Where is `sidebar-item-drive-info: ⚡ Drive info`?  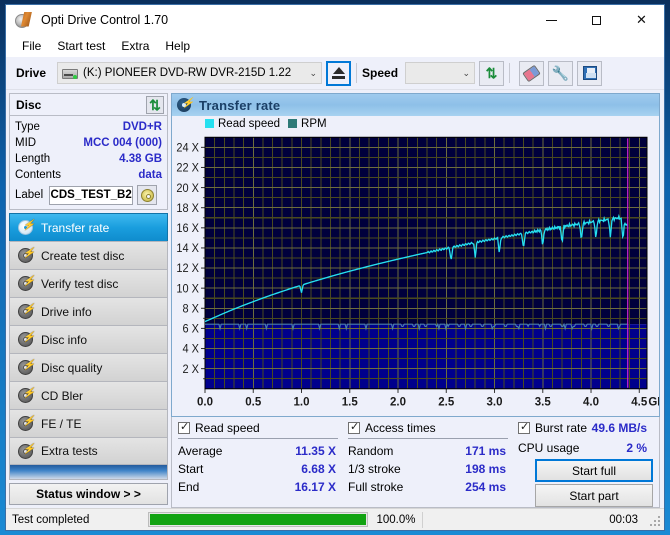 sidebar-item-drive-info: ⚡ Drive info is located at coordinates (88, 311).